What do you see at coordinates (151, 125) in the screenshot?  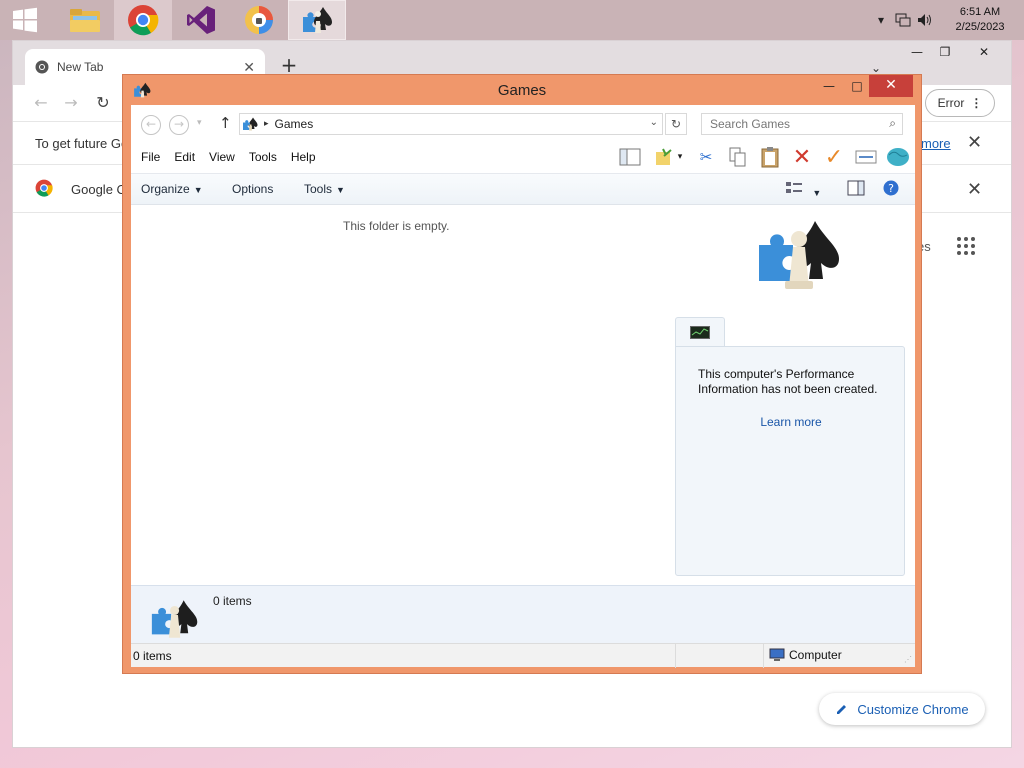 I see `back-button: ←` at bounding box center [151, 125].